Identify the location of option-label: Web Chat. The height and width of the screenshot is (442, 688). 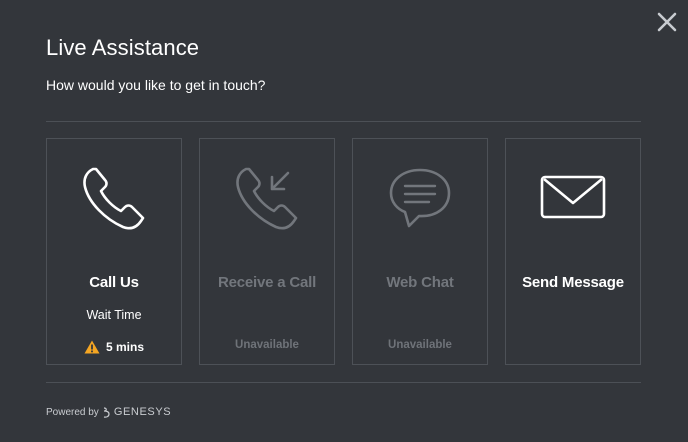
(420, 282).